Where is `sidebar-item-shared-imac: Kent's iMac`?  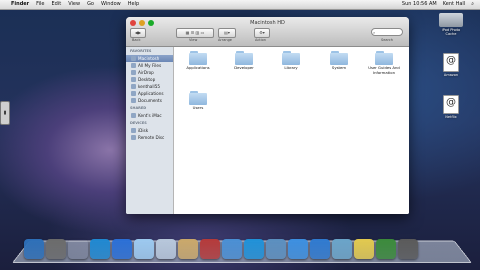
sidebar-item-shared-imac: Kent's iMac is located at coordinates (149, 115).